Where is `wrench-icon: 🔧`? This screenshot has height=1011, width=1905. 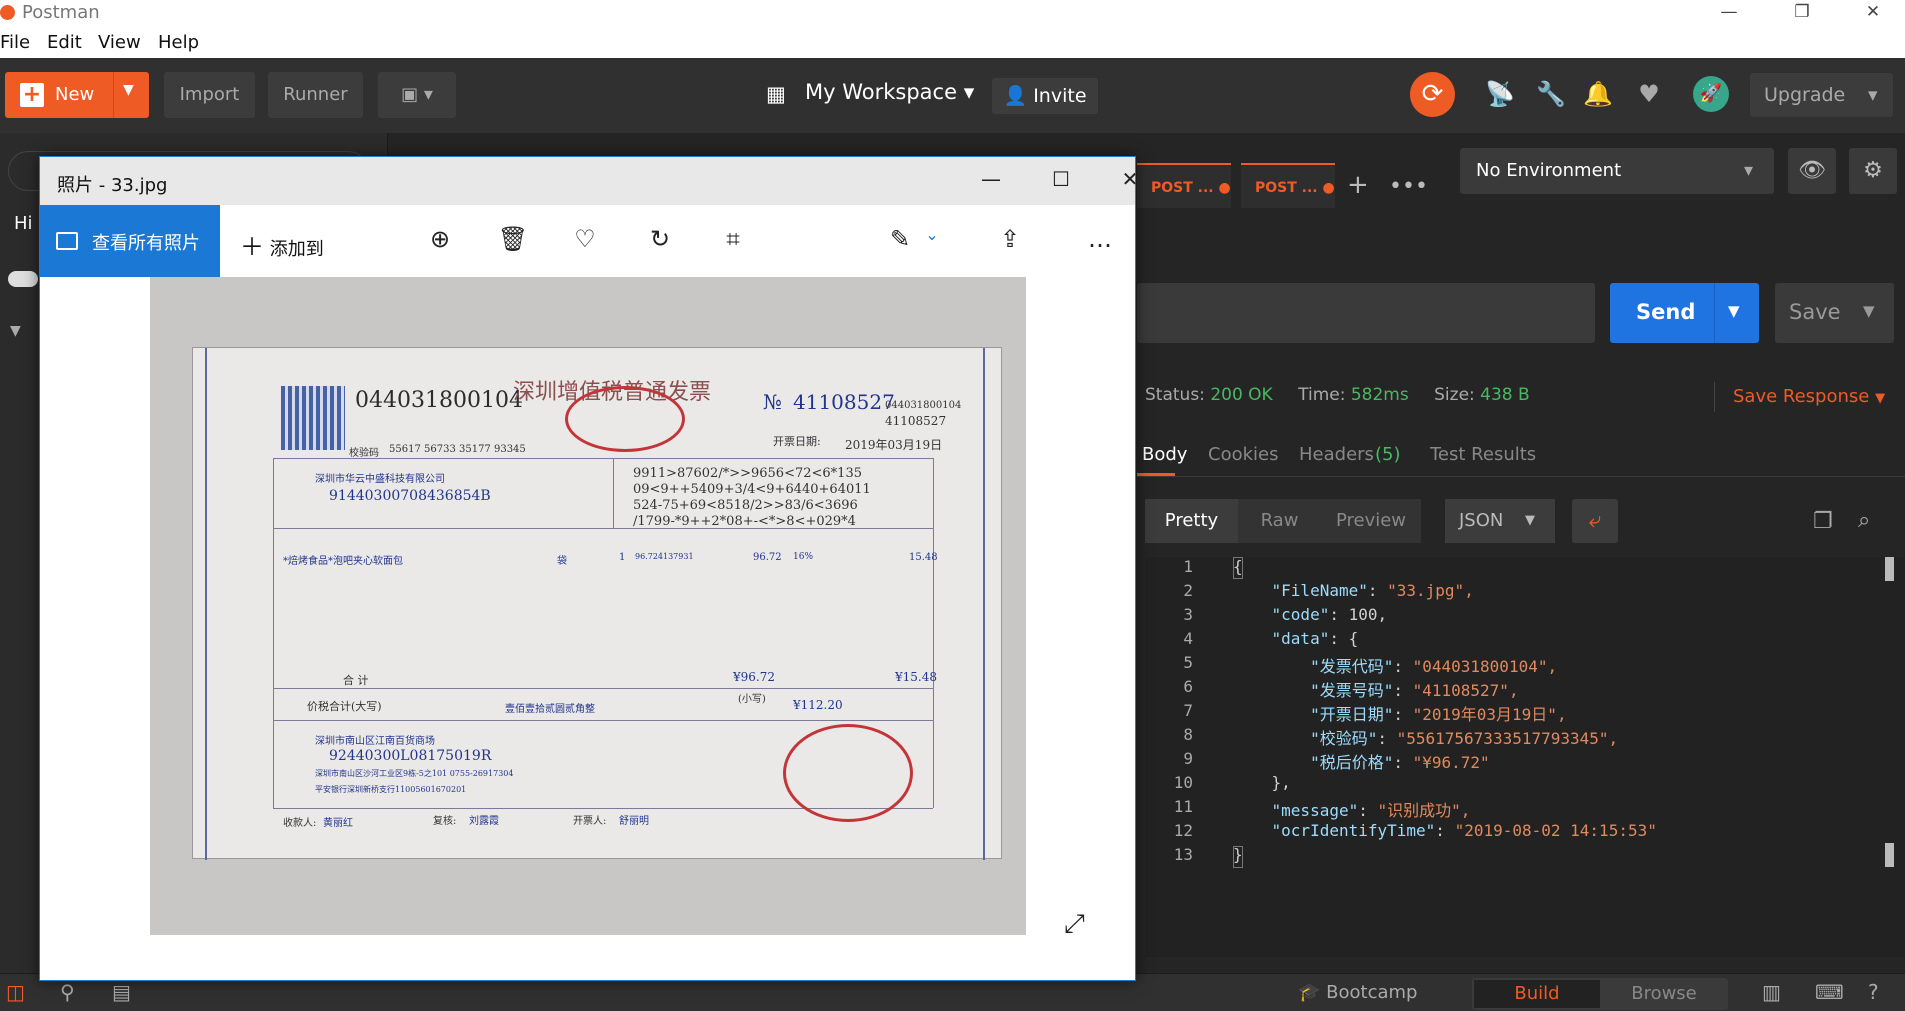 wrench-icon: 🔧 is located at coordinates (1551, 94).